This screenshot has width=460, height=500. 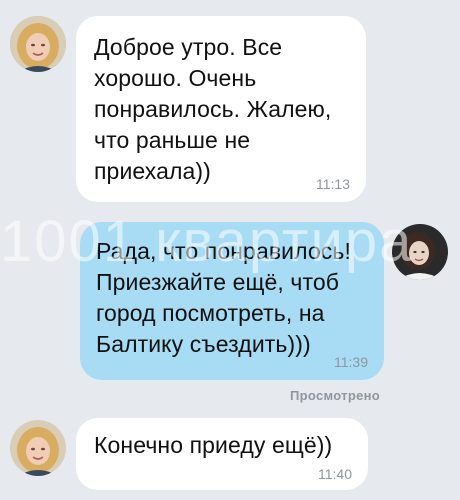 I want to click on own-avatar, so click(x=420, y=252).